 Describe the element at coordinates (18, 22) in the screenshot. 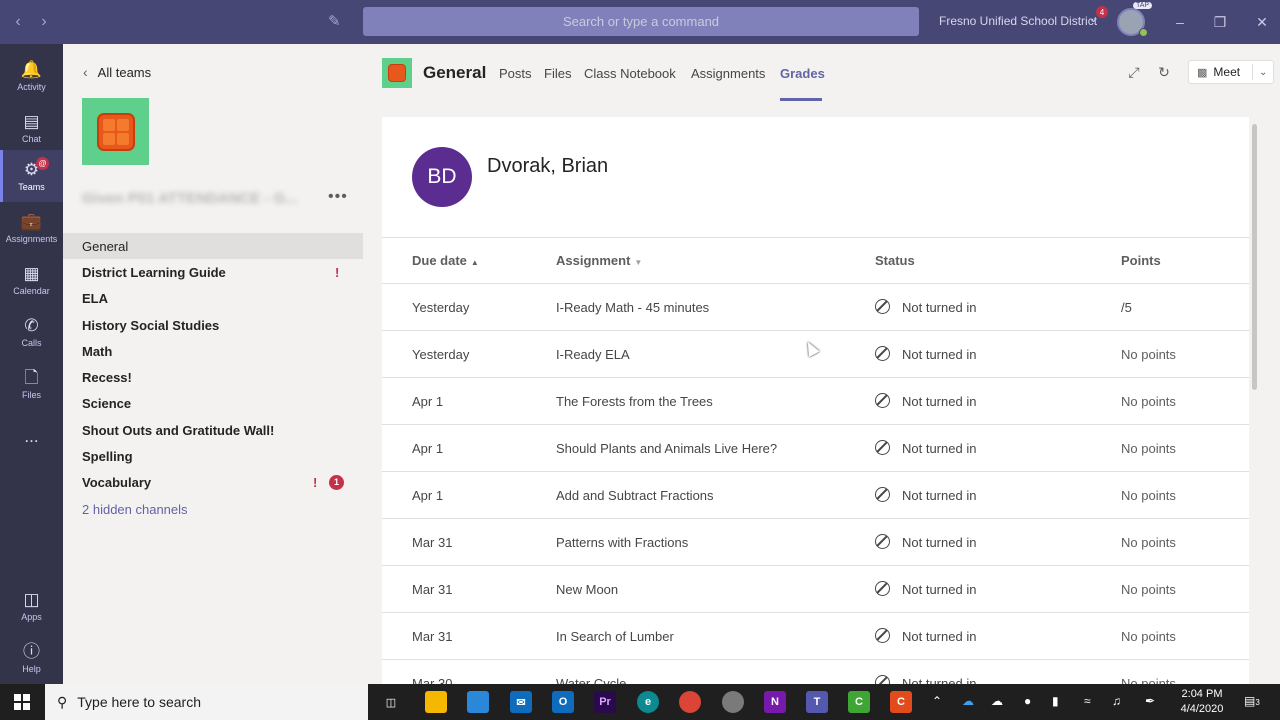

I see `back-arrow-icon: ‹` at that location.